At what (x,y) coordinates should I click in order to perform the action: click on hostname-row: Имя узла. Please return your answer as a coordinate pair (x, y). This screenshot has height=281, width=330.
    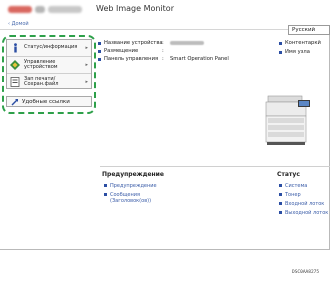
    Looking at the image, I should click on (294, 52).